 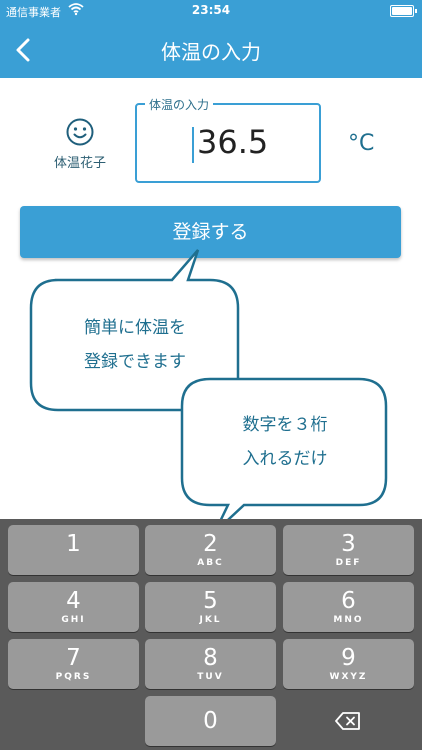 I want to click on key-8: 8 TUV, so click(x=210, y=664).